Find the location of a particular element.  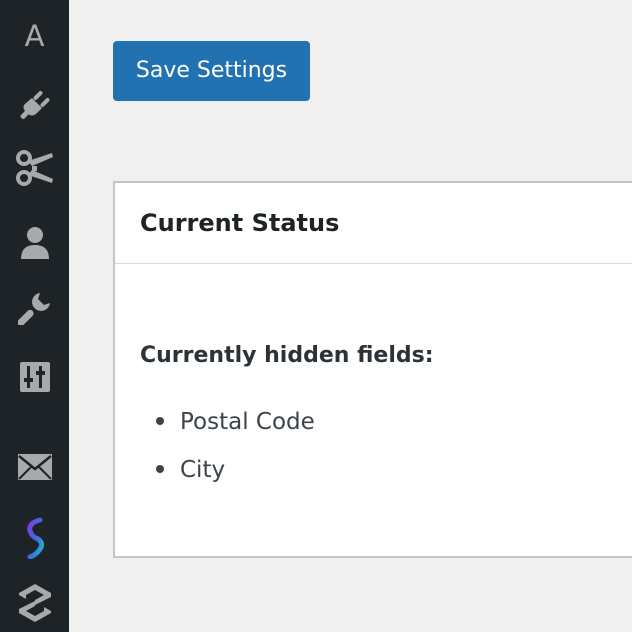

sliders-icon is located at coordinates (34, 377).